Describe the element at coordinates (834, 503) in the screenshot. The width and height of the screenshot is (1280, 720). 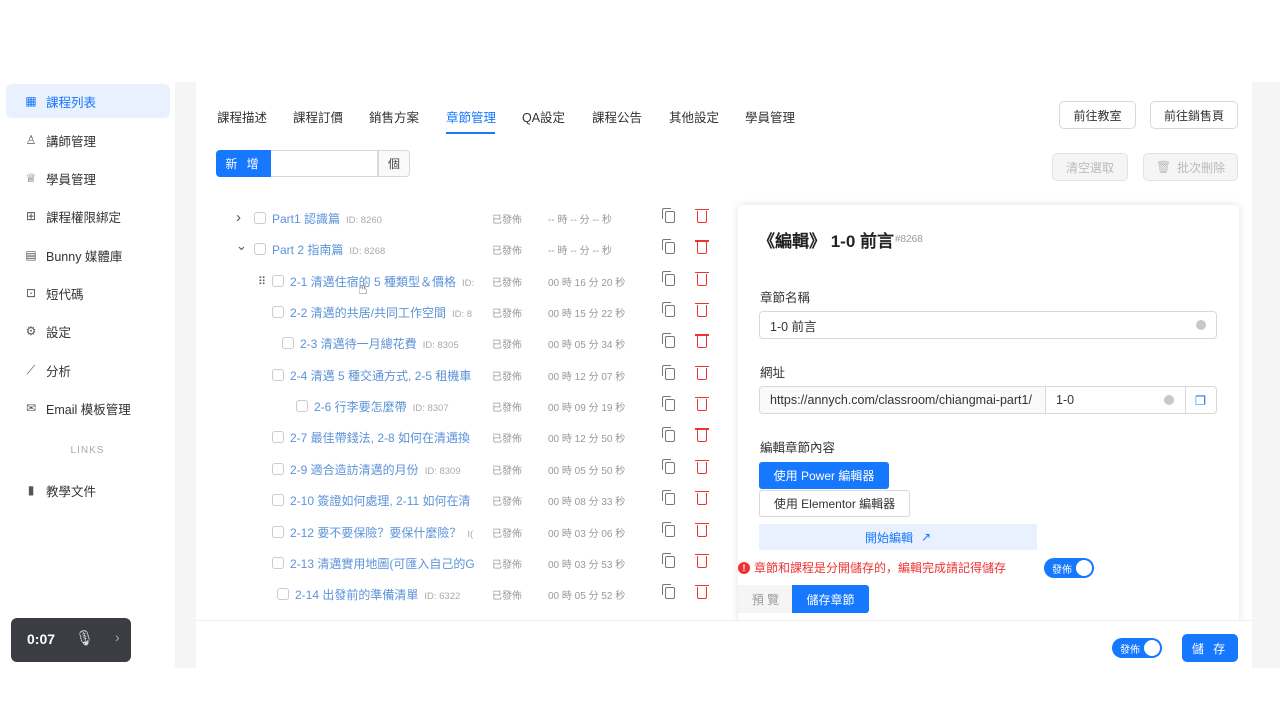
I see `elementor-editor-button: 使用 Elementor 編輯器` at that location.